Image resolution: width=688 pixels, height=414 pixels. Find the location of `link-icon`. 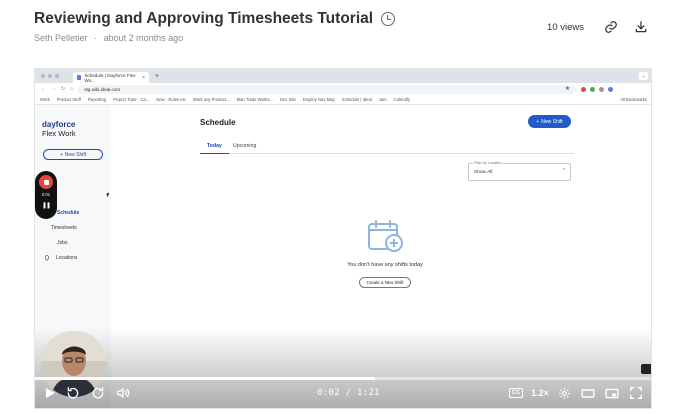

link-icon is located at coordinates (611, 27).